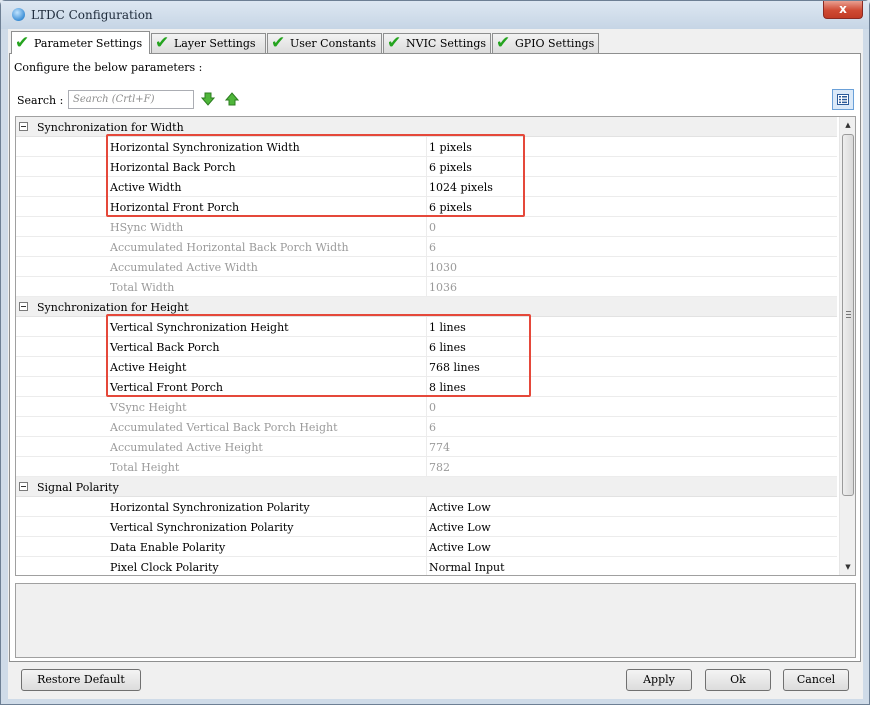  What do you see at coordinates (426, 427) in the screenshot?
I see `table-row: Accumulated Vertical Back Porch Height 6` at bounding box center [426, 427].